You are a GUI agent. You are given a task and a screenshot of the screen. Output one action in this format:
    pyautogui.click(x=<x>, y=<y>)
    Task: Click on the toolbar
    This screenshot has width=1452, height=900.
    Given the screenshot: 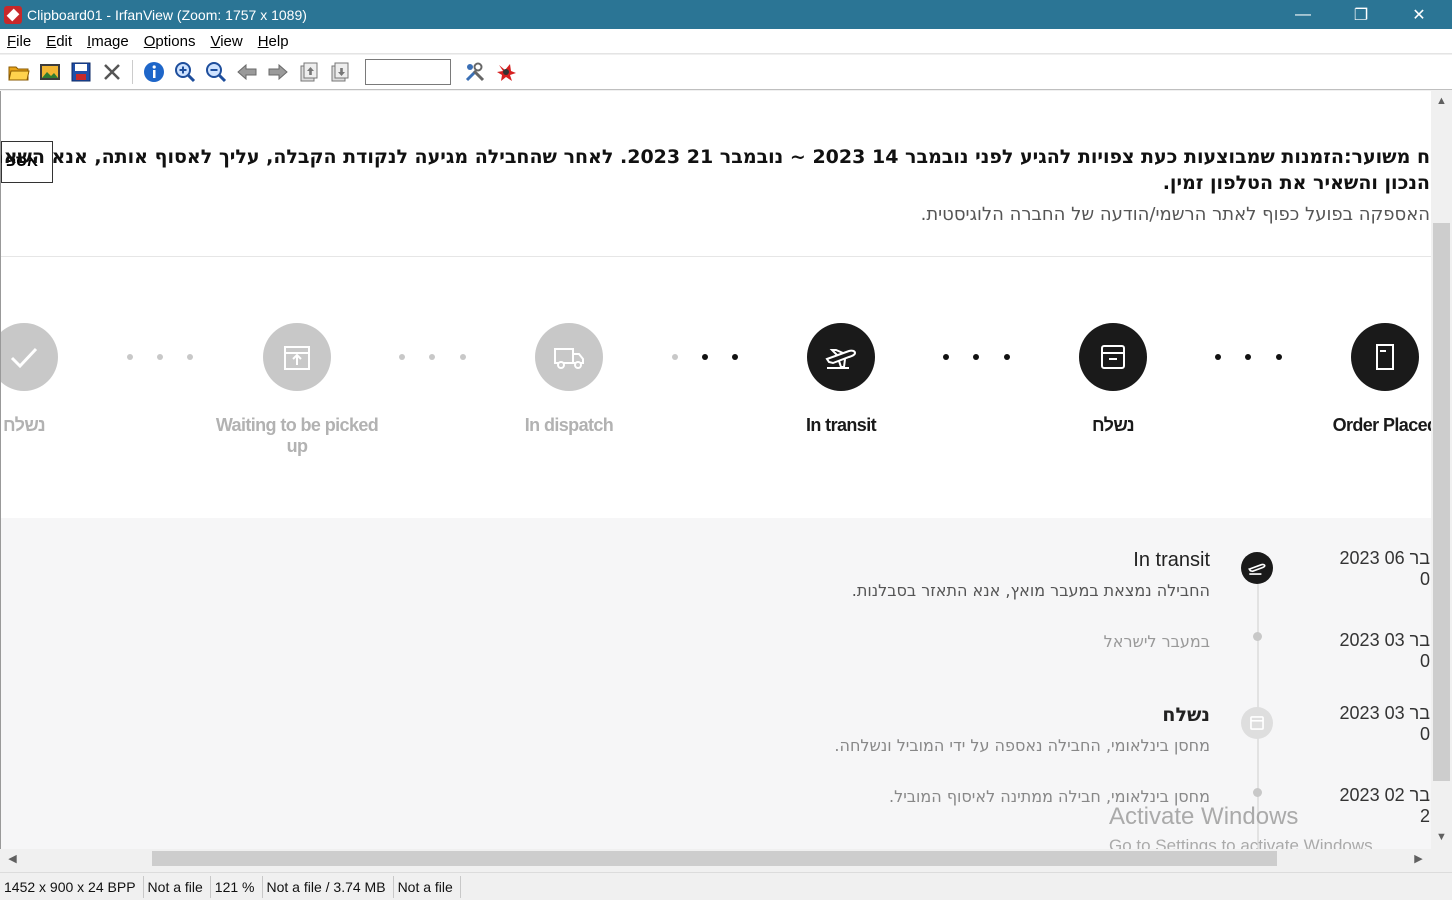 What is the action you would take?
    pyautogui.click(x=726, y=72)
    